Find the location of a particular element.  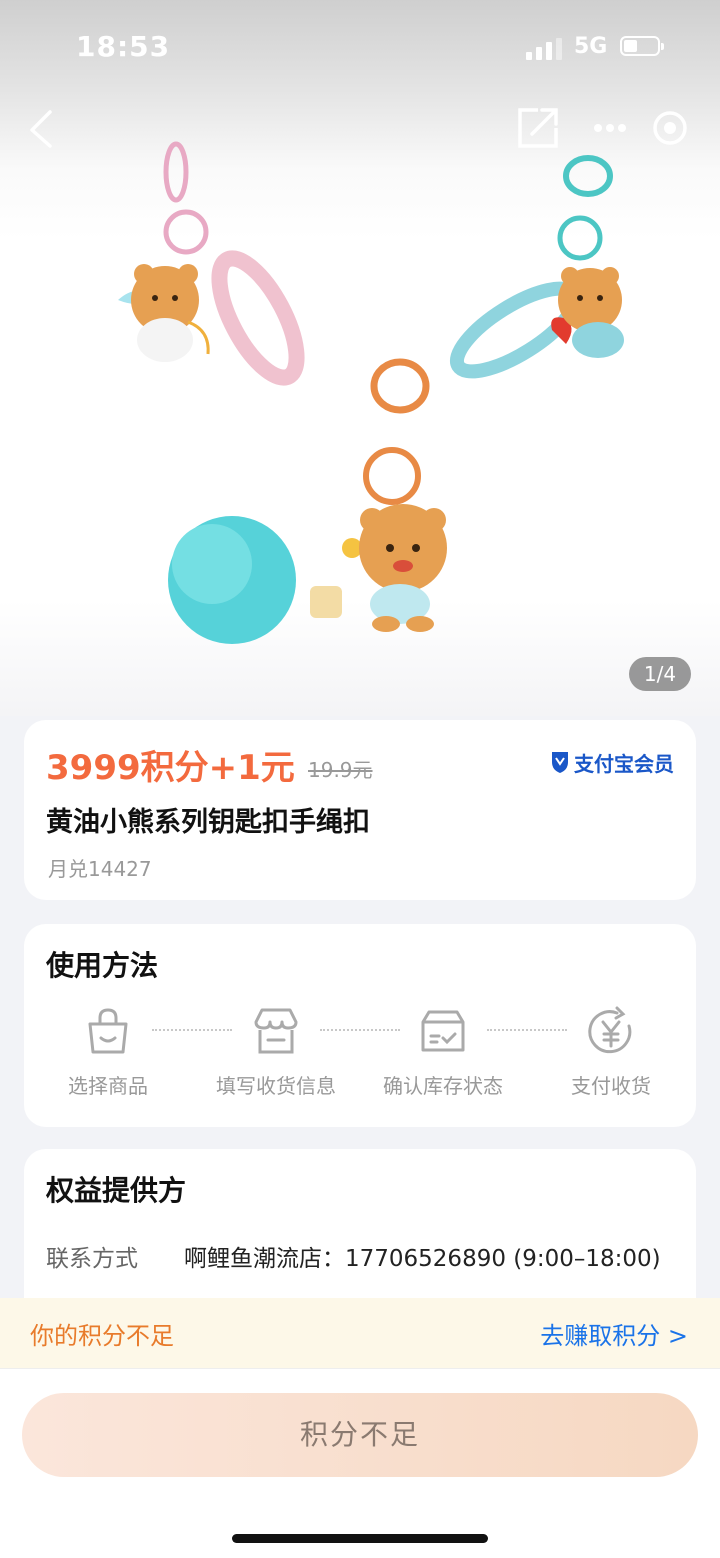

monthly-sales: 月兑14427 is located at coordinates (100, 869).